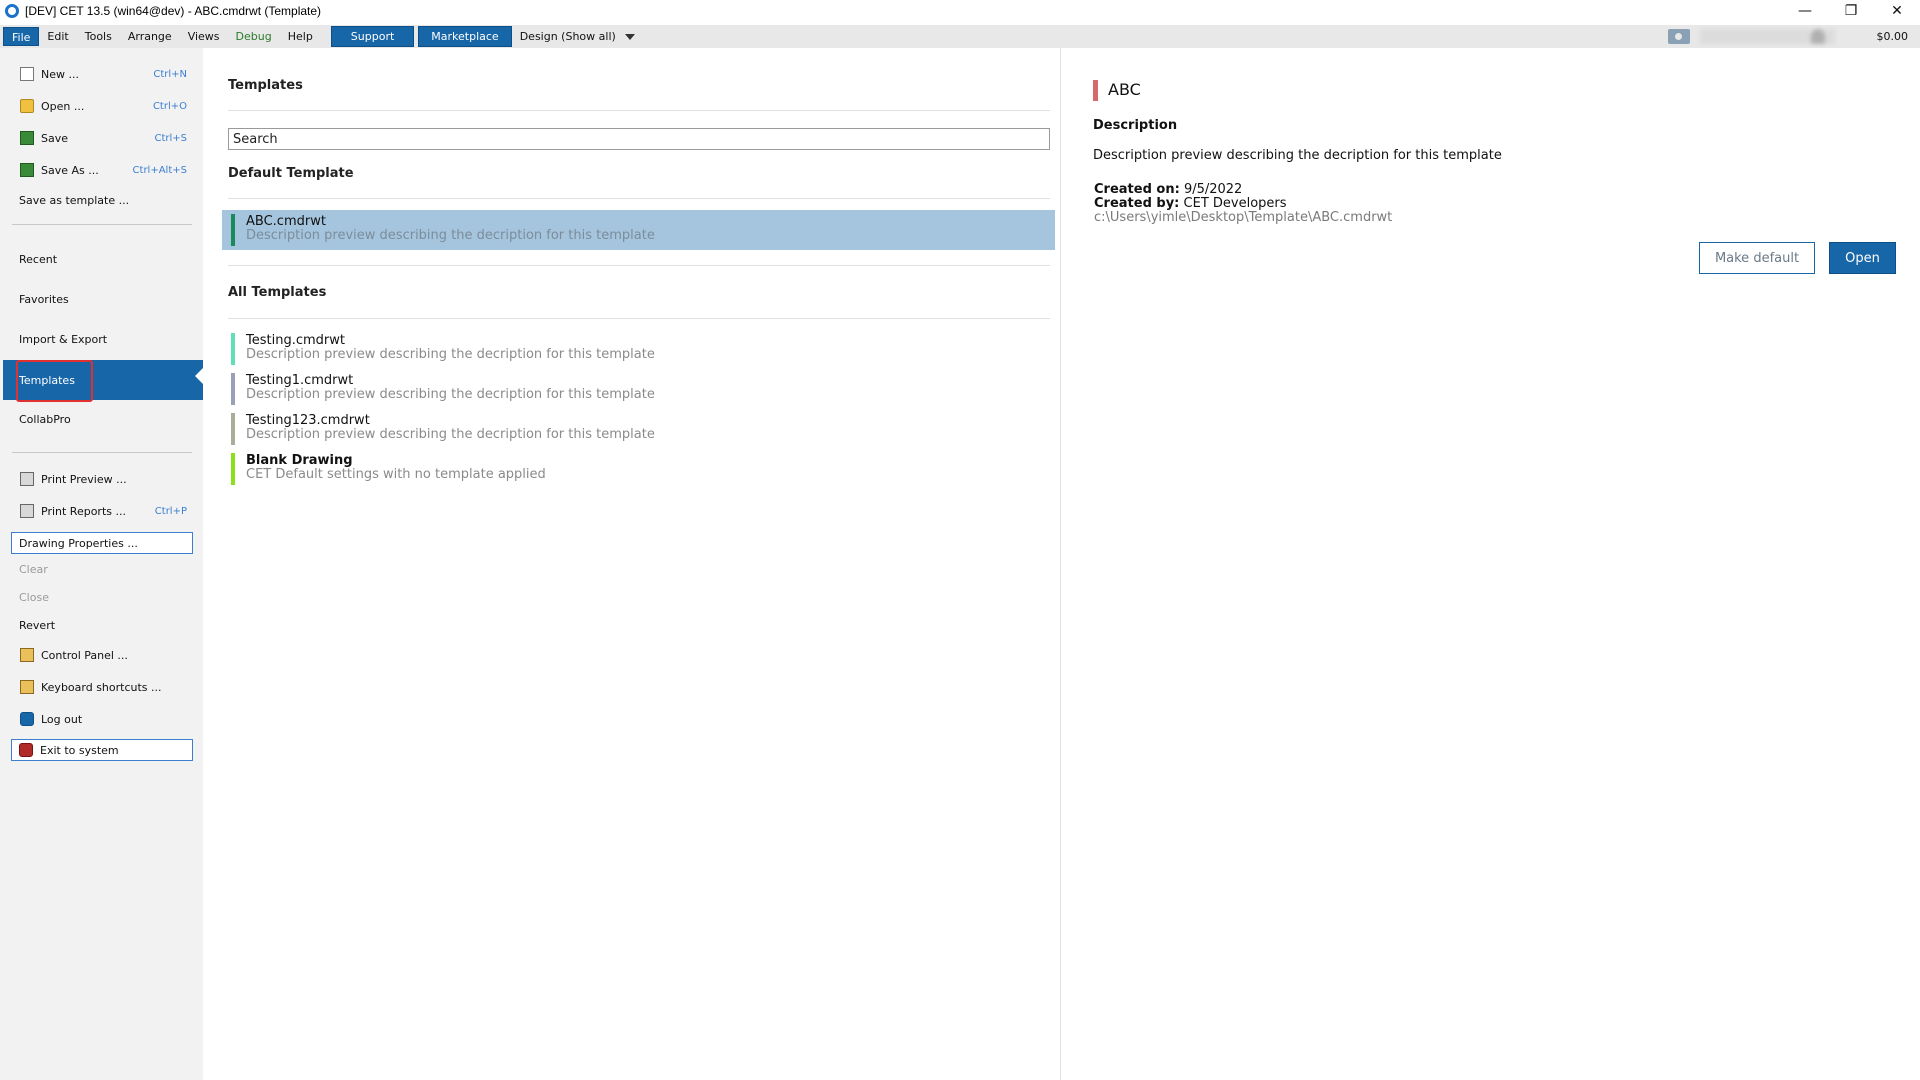 This screenshot has width=1920, height=1080. What do you see at coordinates (1135, 125) in the screenshot?
I see `description-heading: Description` at bounding box center [1135, 125].